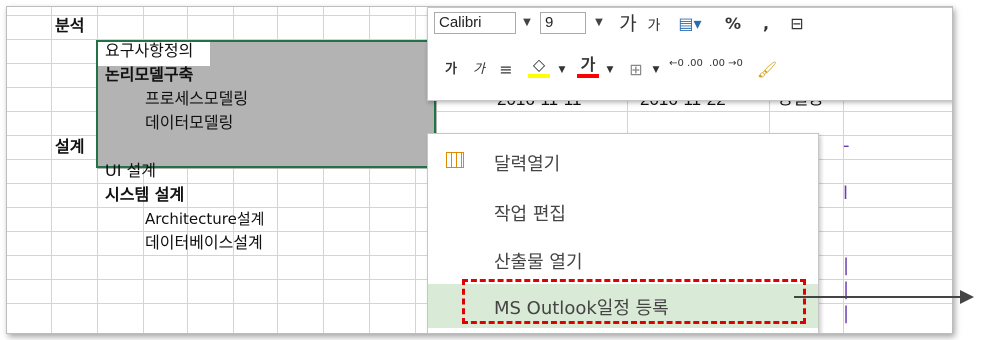  I want to click on decimal-decrease-button: .00 →0, so click(726, 70).